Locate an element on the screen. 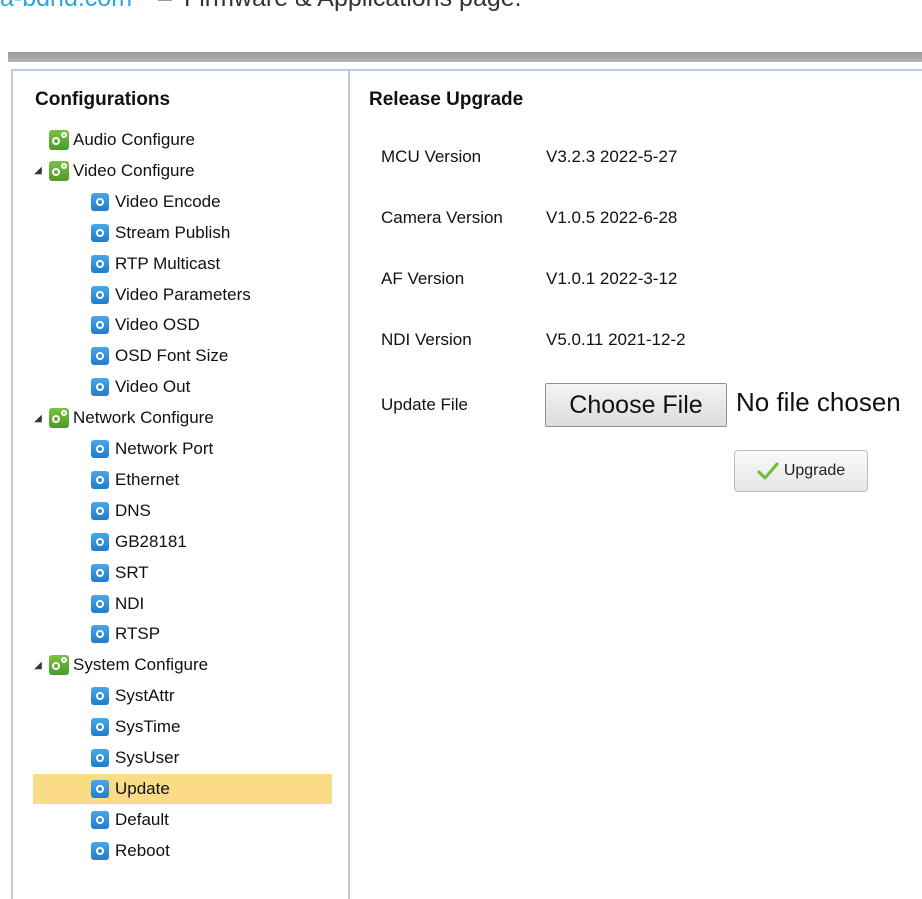  tree-item-rtsp: RTSP is located at coordinates (182, 634).